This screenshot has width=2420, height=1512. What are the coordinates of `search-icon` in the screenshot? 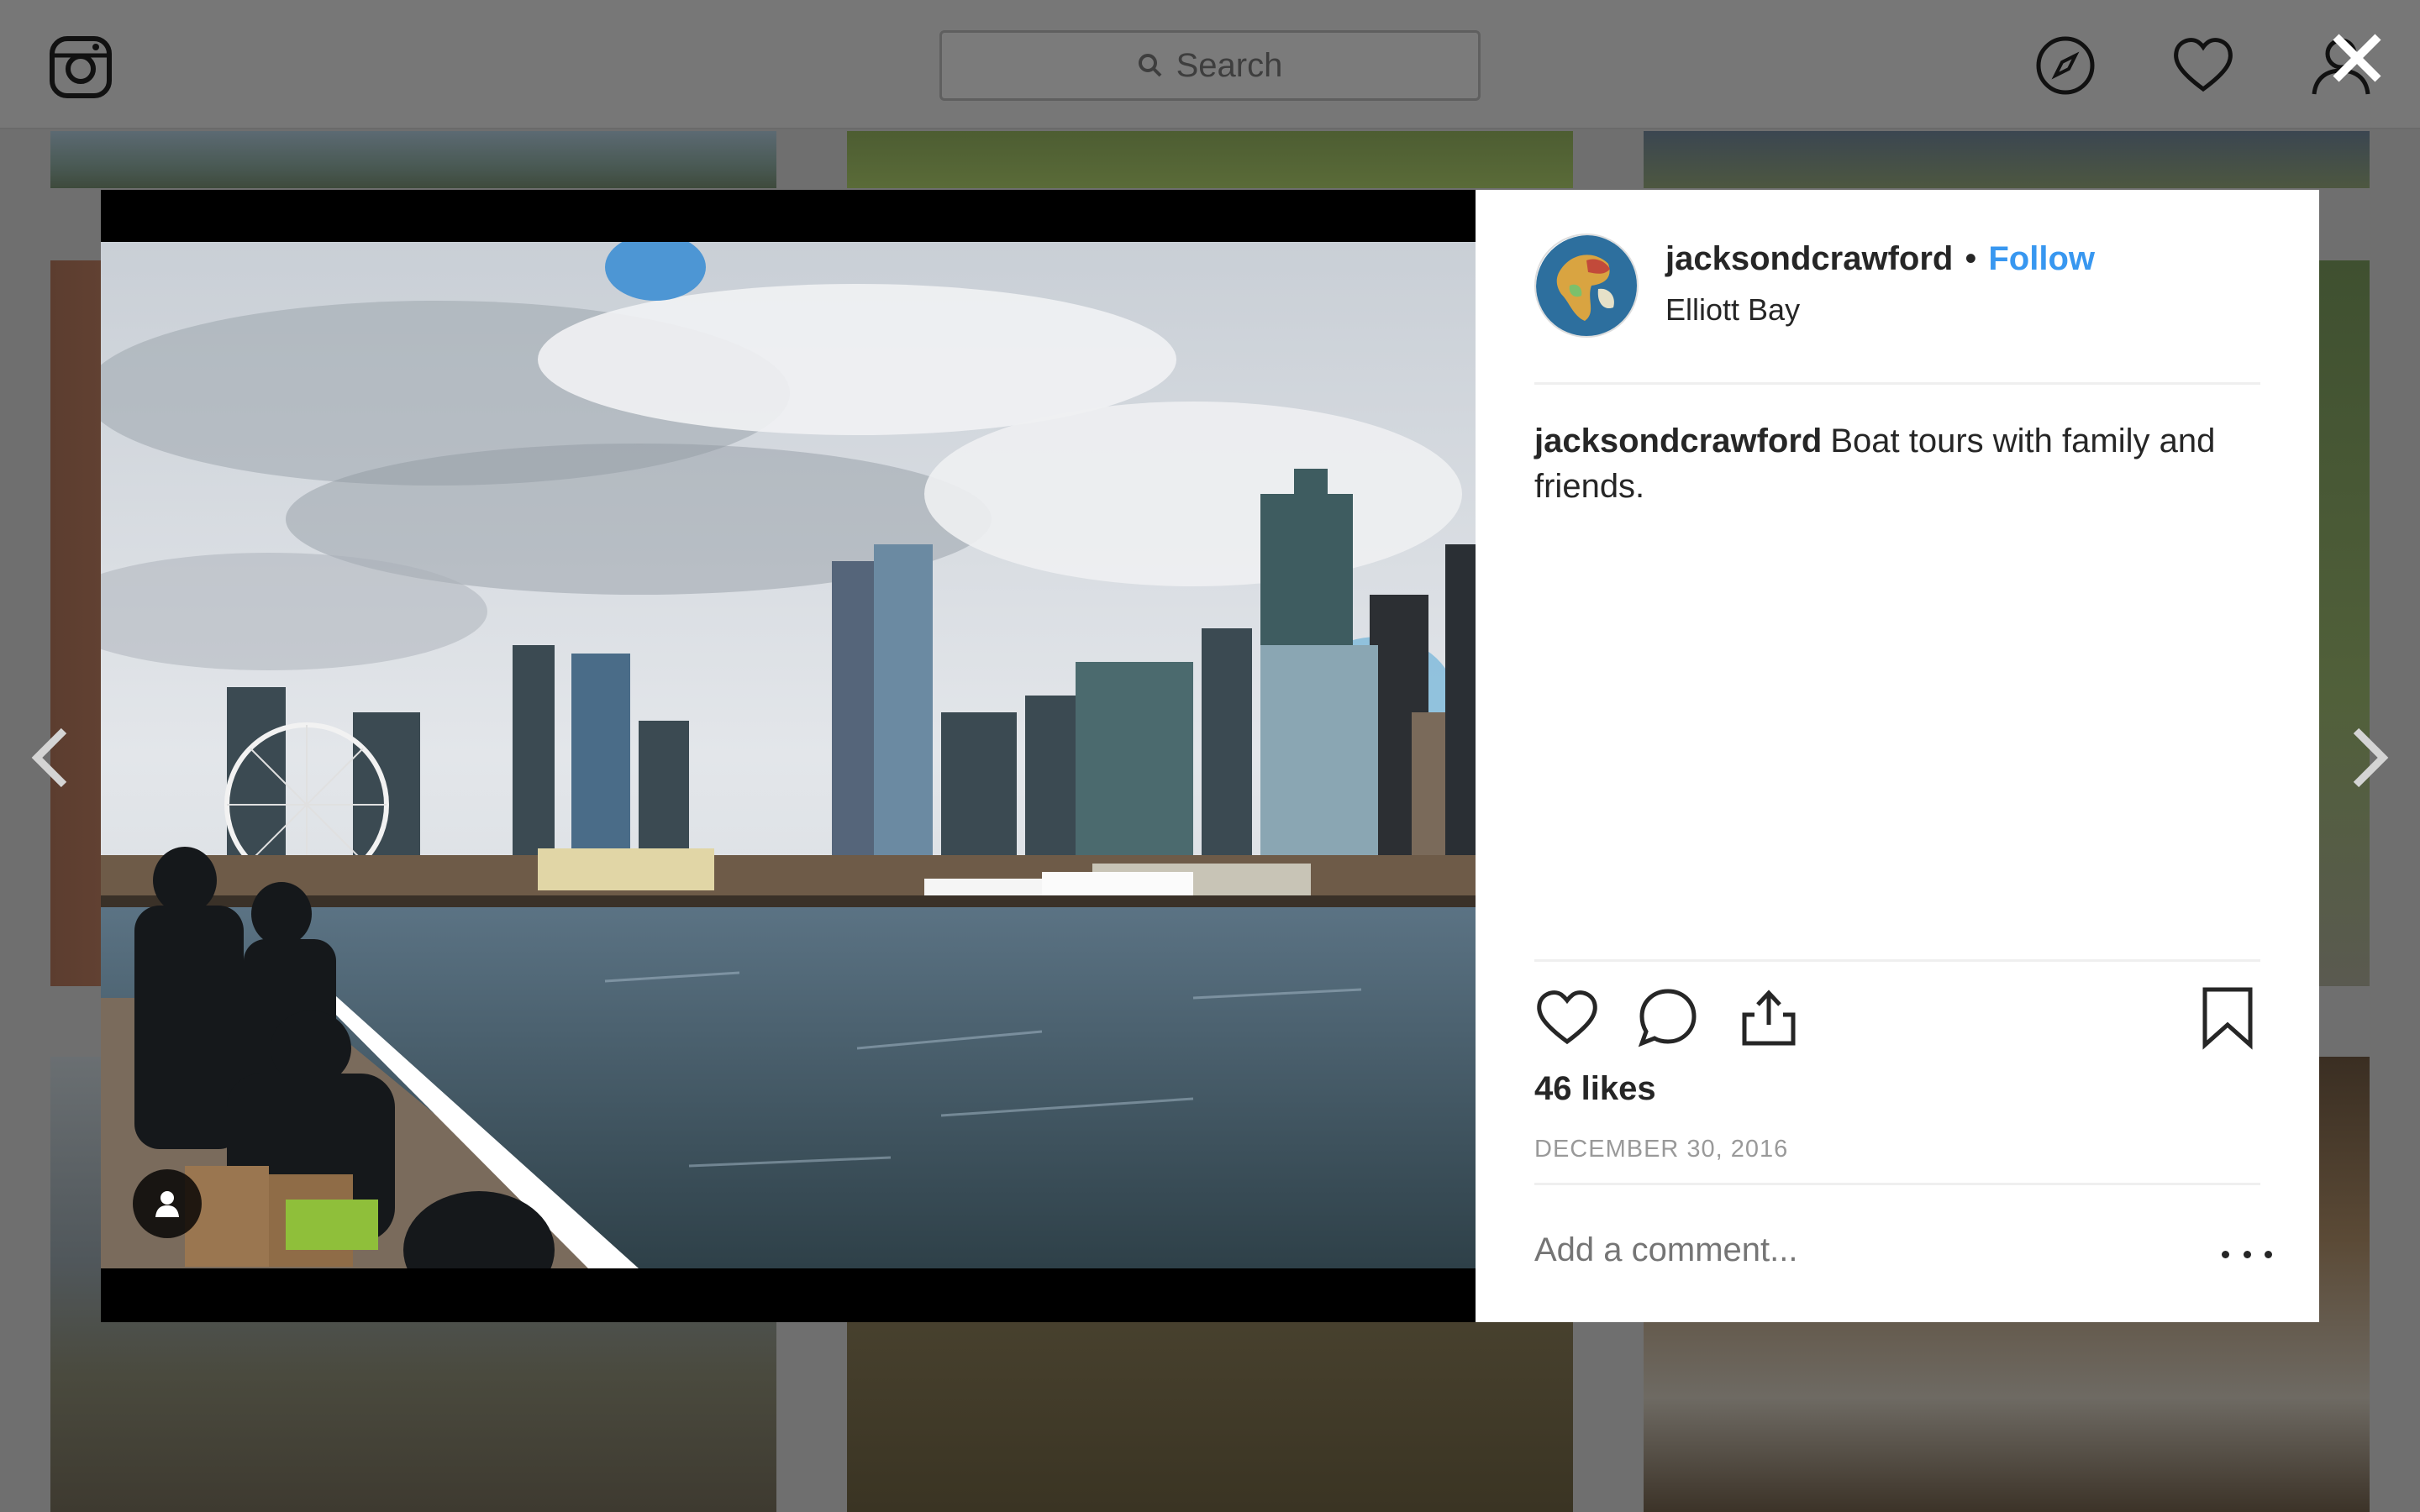 It's located at (1150, 65).